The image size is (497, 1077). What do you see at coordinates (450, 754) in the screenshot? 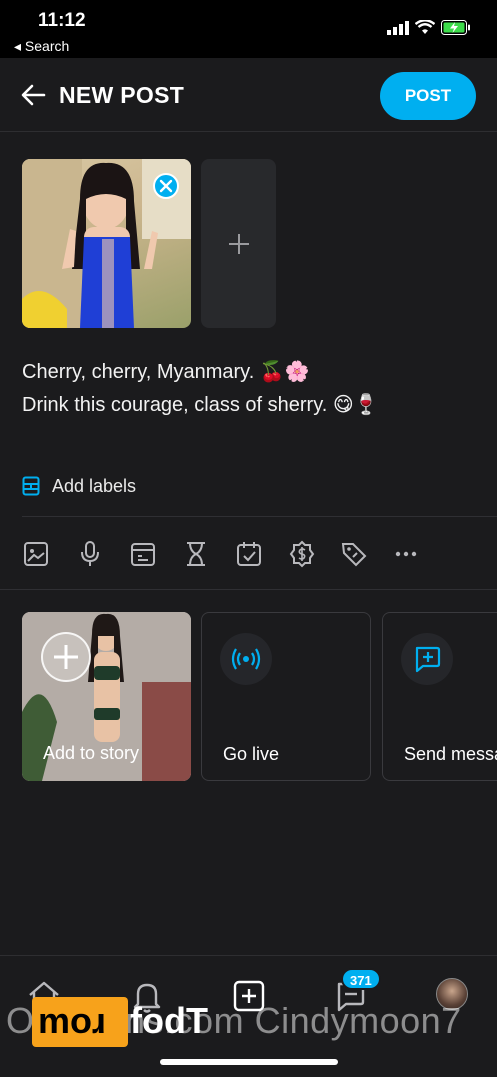
I see `send-message-label: Send message` at bounding box center [450, 754].